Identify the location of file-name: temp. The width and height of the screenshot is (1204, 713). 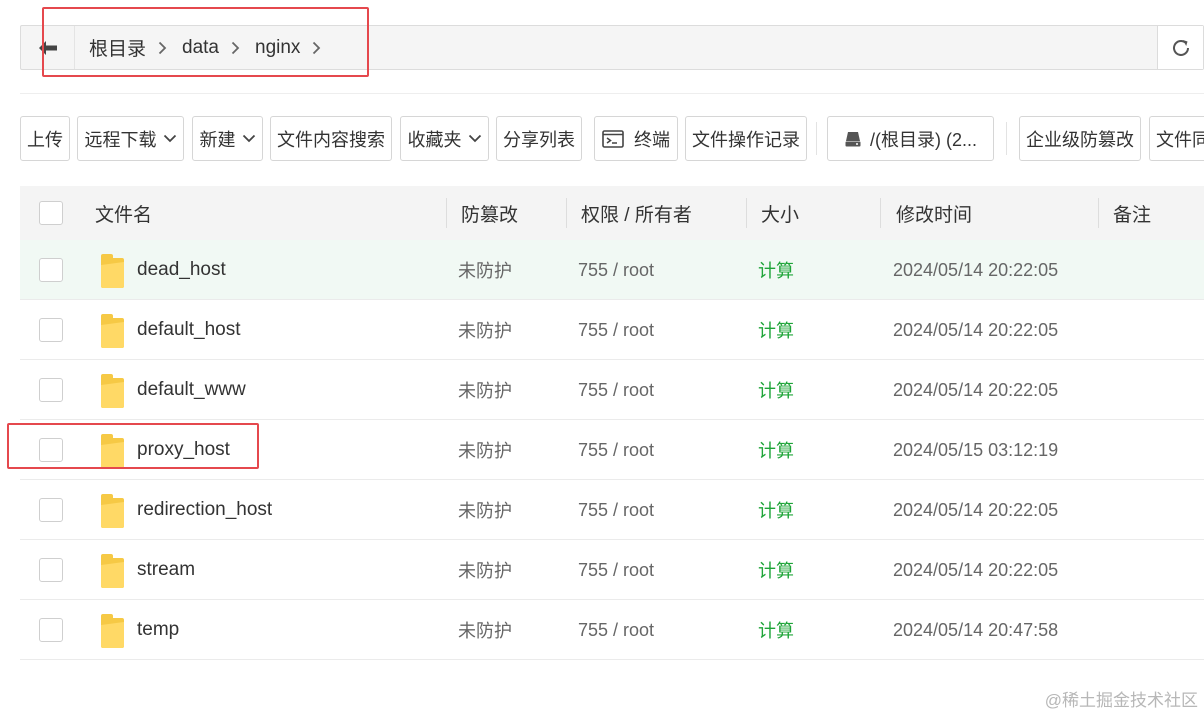
(158, 630).